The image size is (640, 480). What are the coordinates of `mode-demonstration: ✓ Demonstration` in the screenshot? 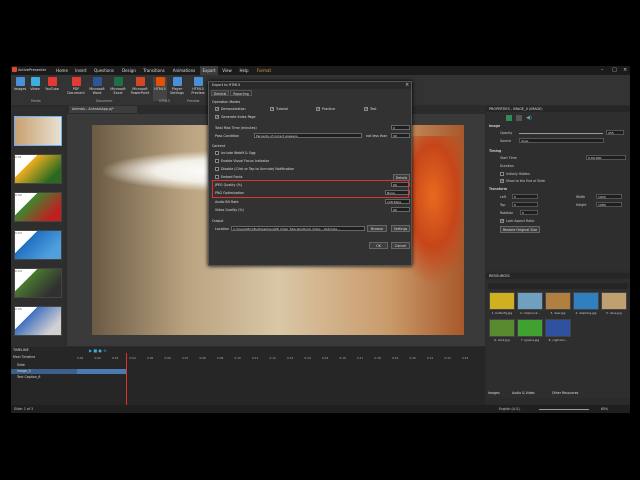 It's located at (230, 109).